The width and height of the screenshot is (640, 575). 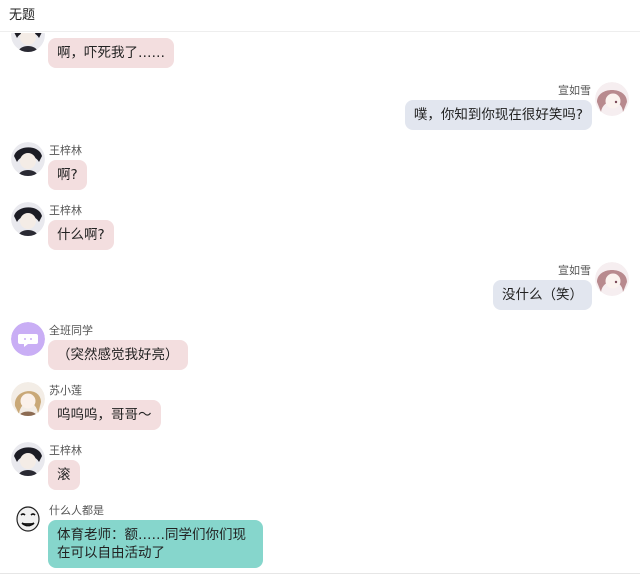 I want to click on message-bubble: 啊?, so click(x=67, y=175).